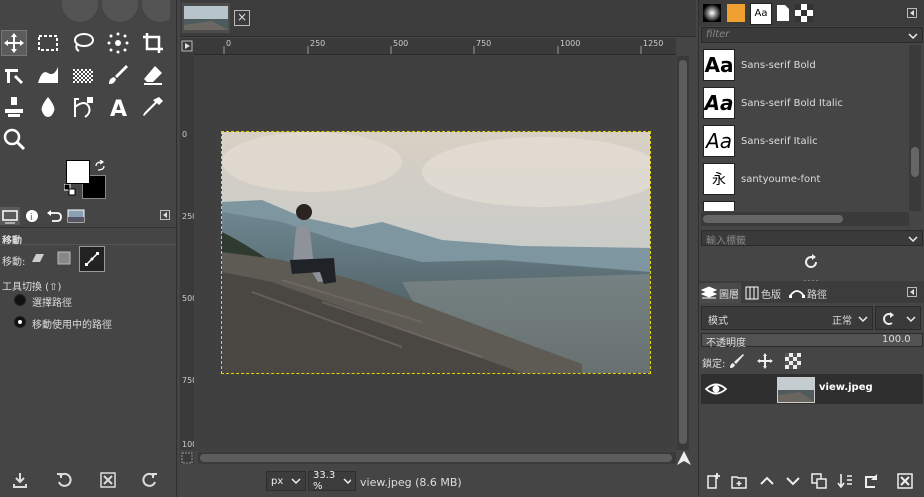 This screenshot has height=497, width=924. I want to click on chain-link-icon, so click(745, 389).